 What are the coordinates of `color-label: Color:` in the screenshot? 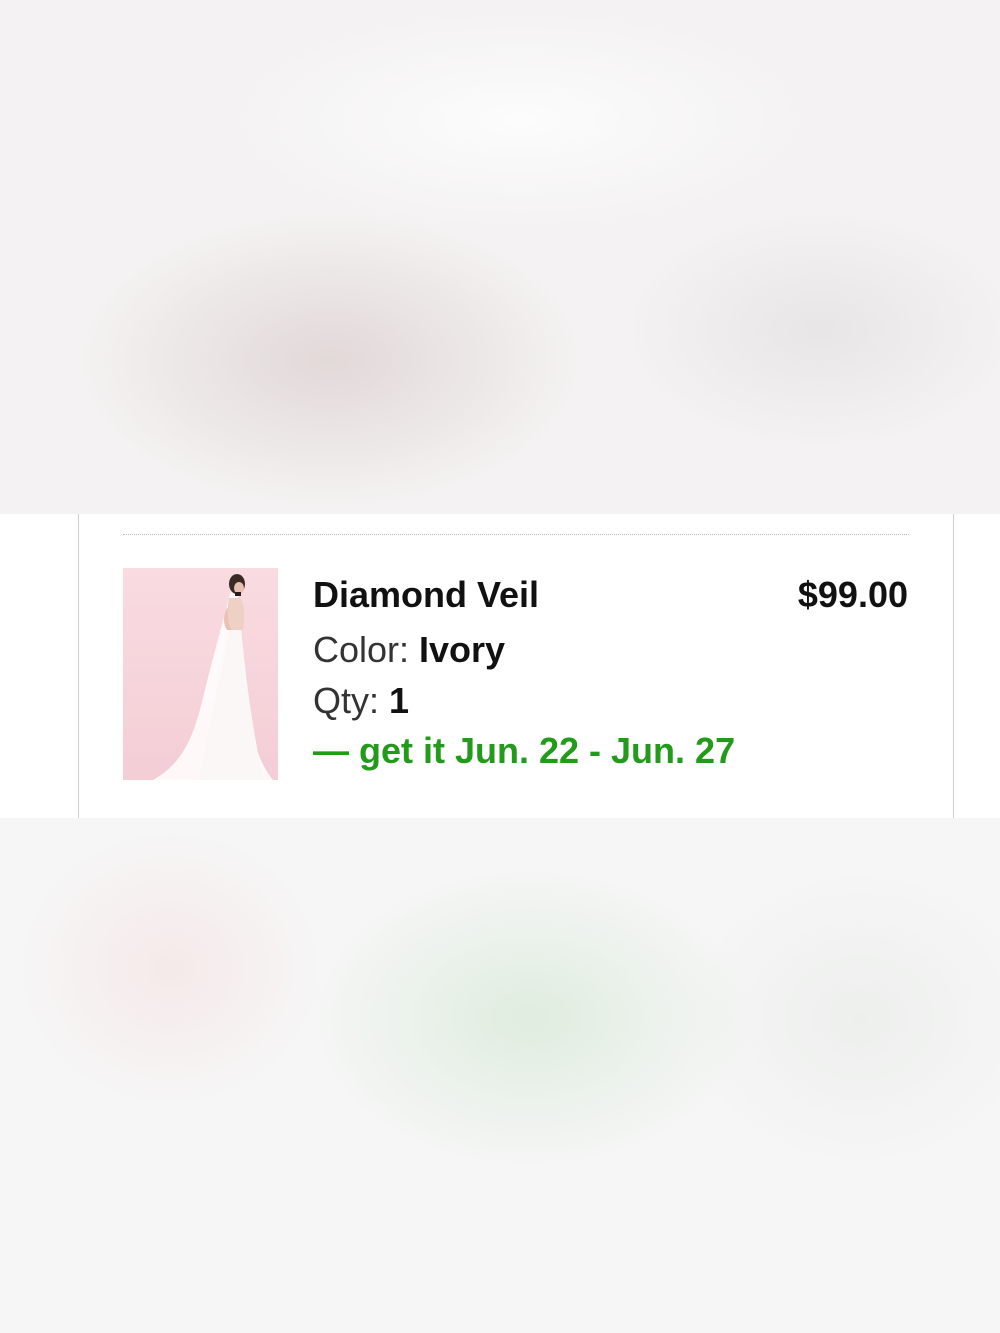 It's located at (366, 649).